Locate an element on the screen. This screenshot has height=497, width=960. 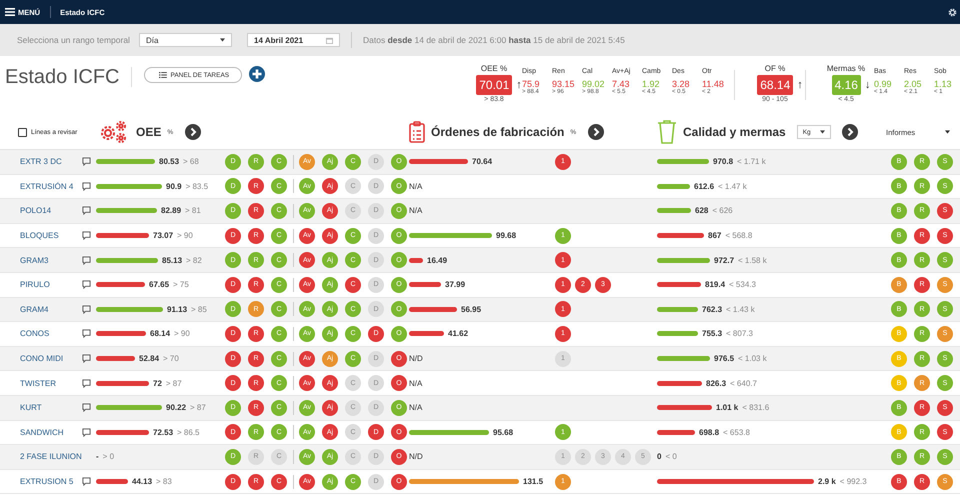
kpi-value: 4.16 is located at coordinates (846, 85).